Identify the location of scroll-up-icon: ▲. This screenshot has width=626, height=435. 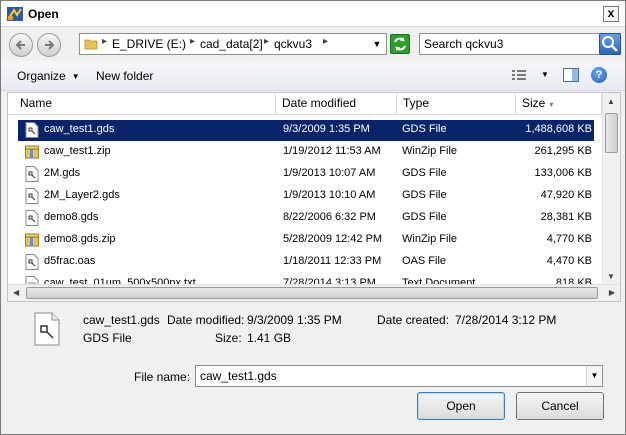
(611, 101).